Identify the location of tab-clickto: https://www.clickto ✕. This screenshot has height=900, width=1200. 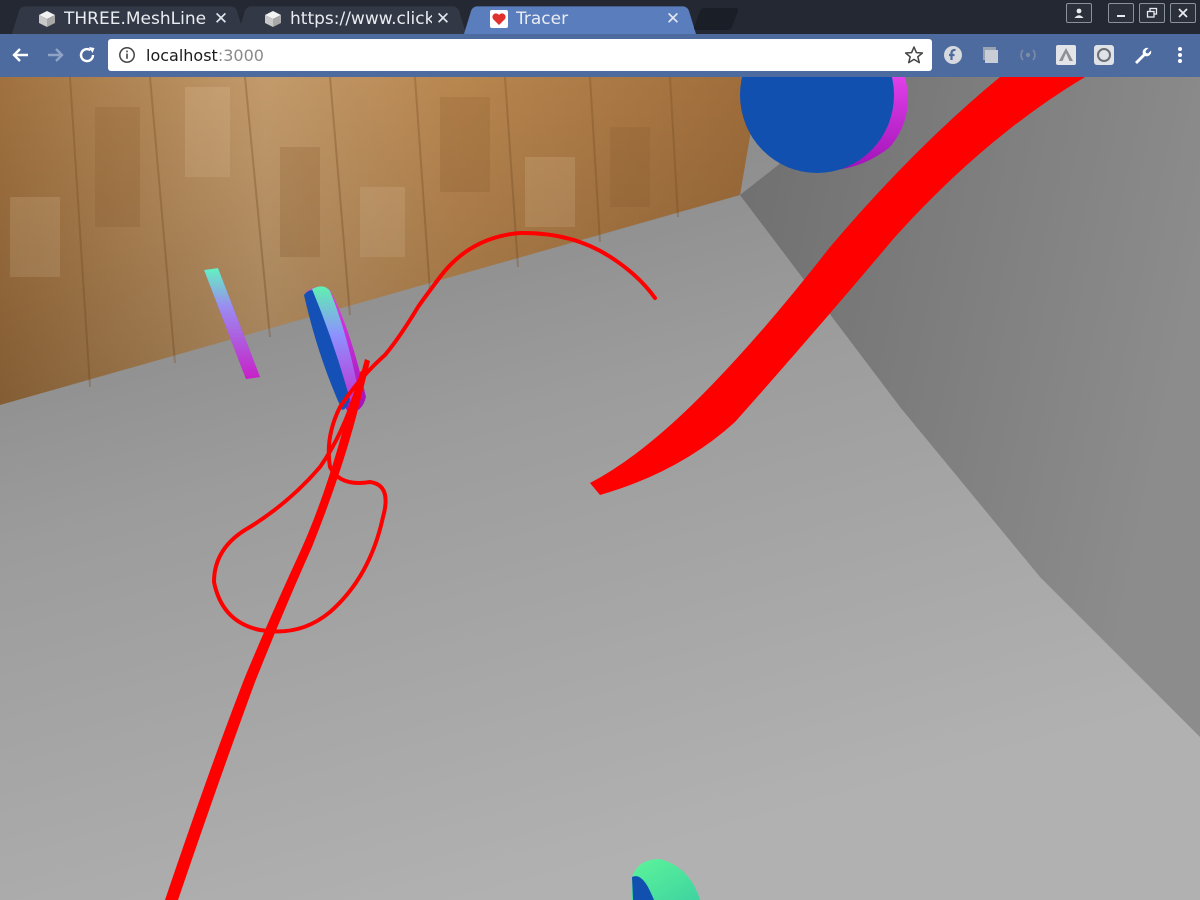
(352, 19).